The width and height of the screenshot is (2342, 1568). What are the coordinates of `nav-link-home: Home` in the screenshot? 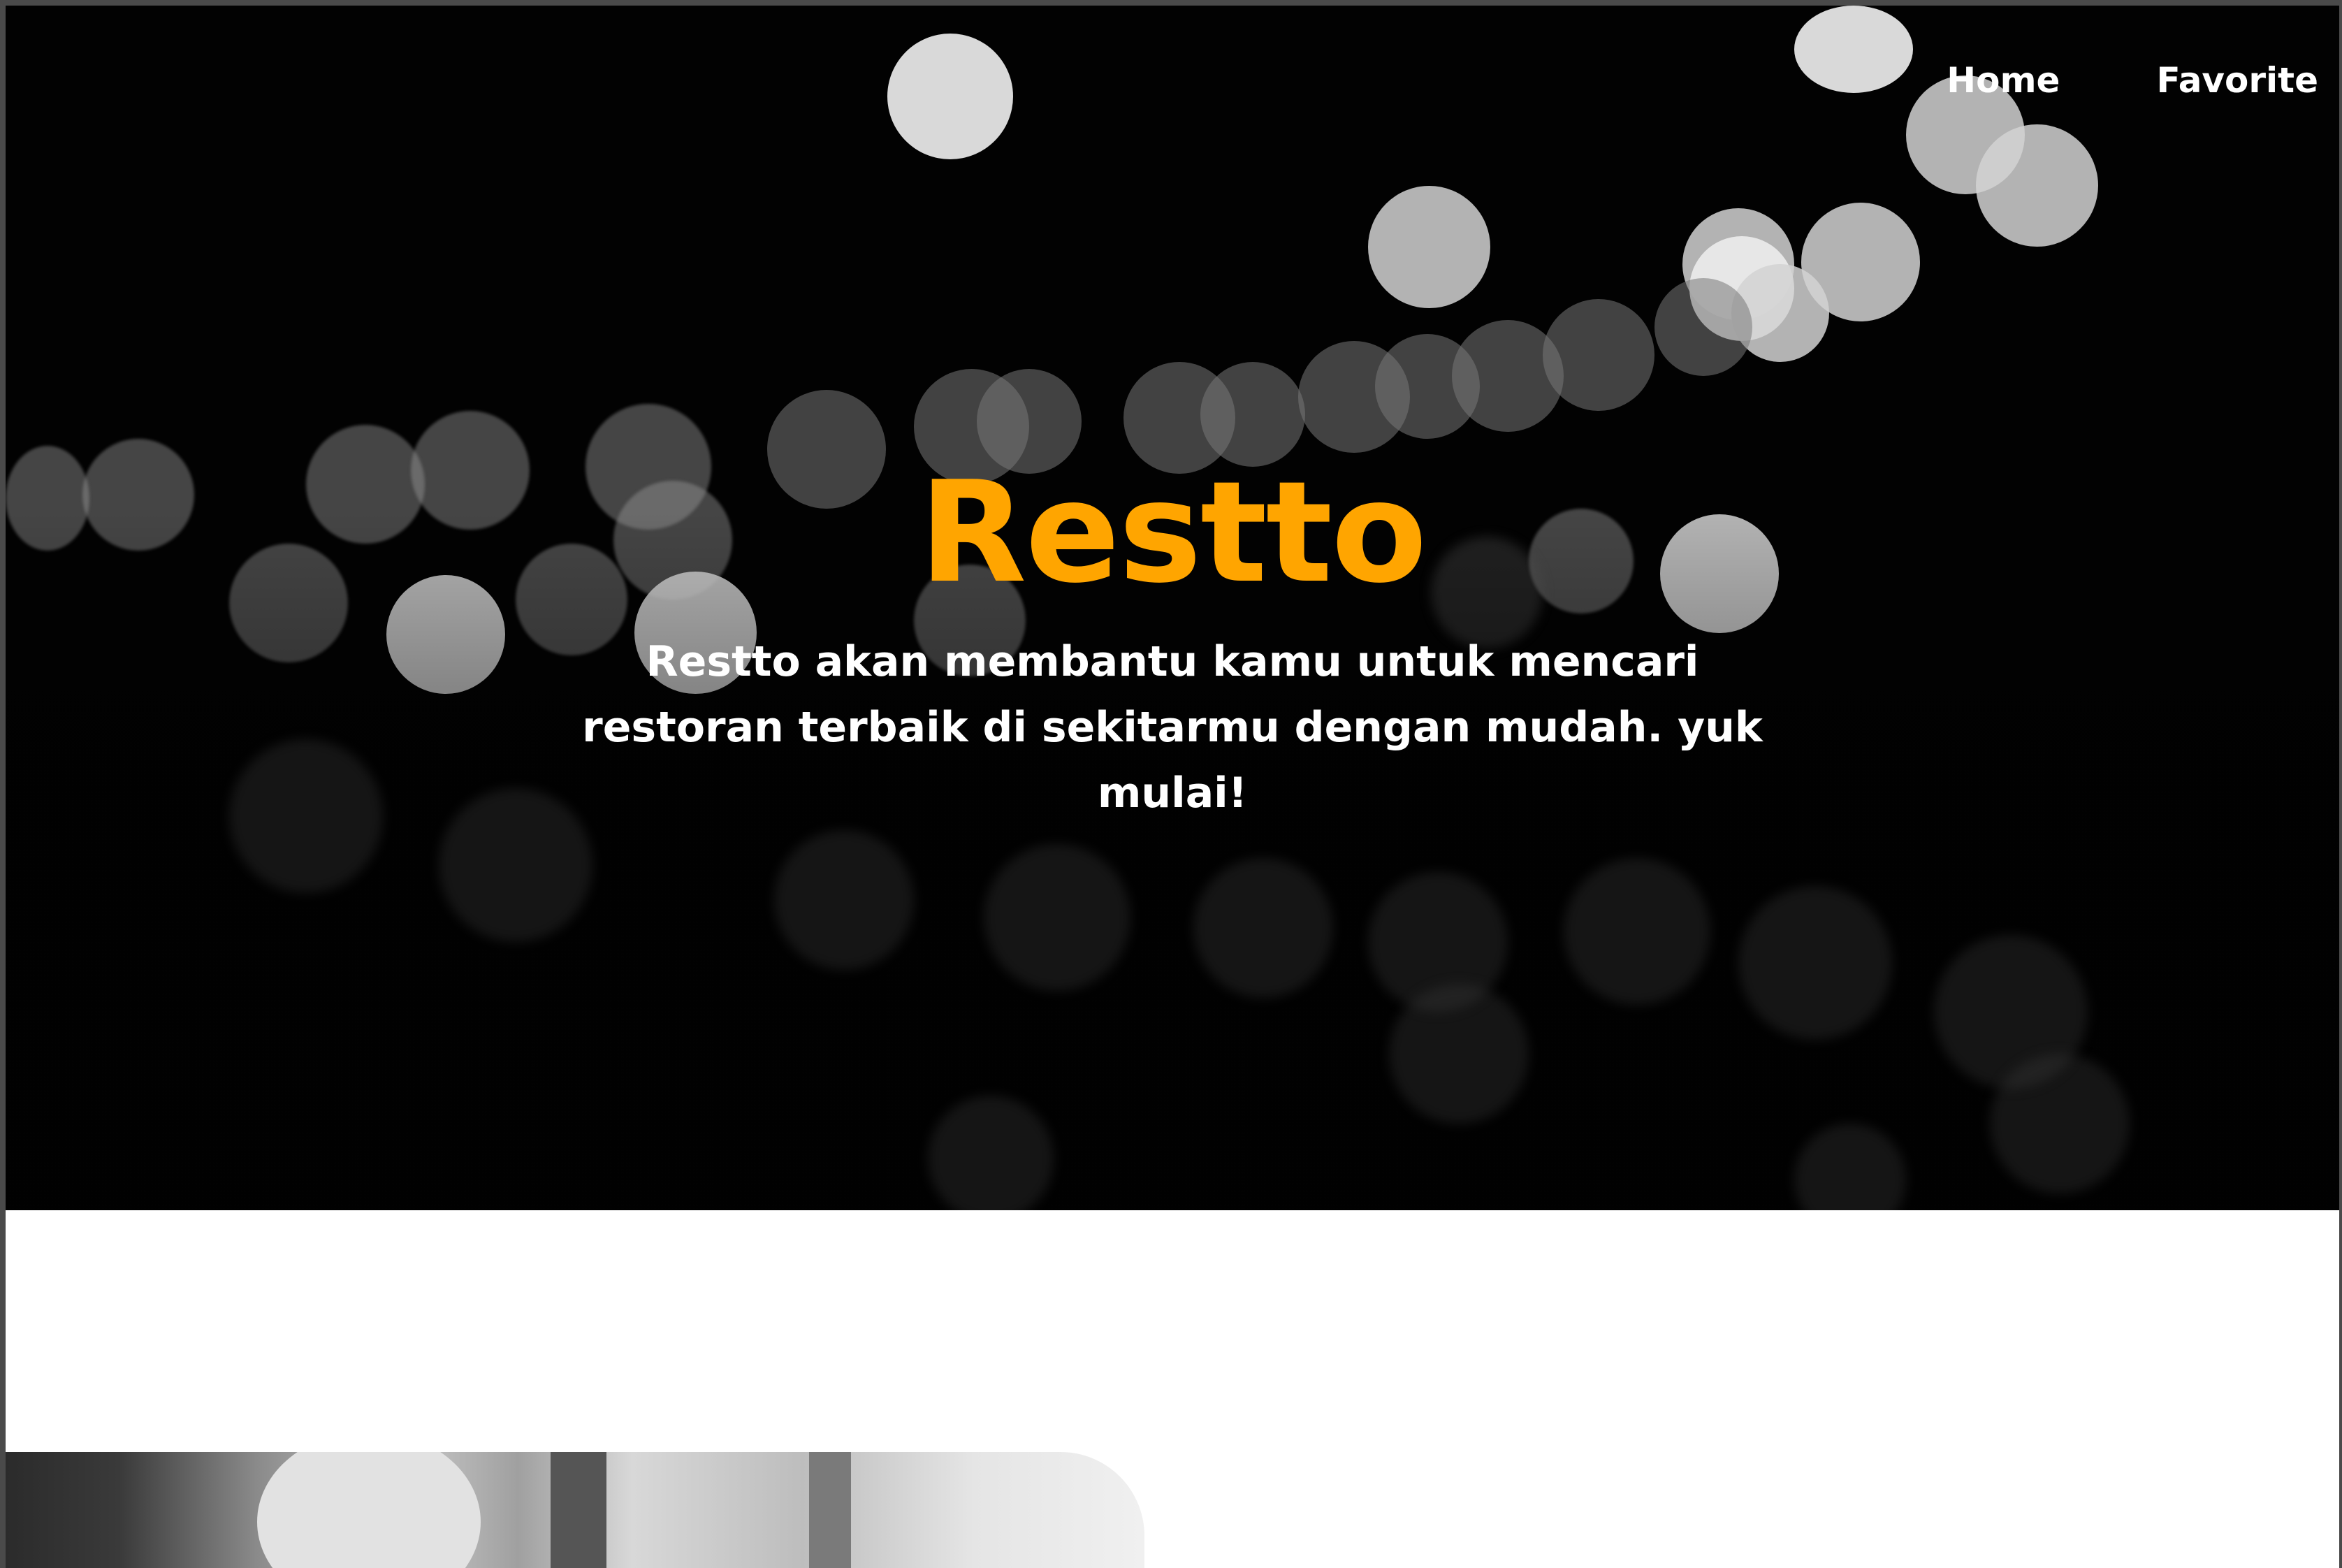 It's located at (2003, 80).